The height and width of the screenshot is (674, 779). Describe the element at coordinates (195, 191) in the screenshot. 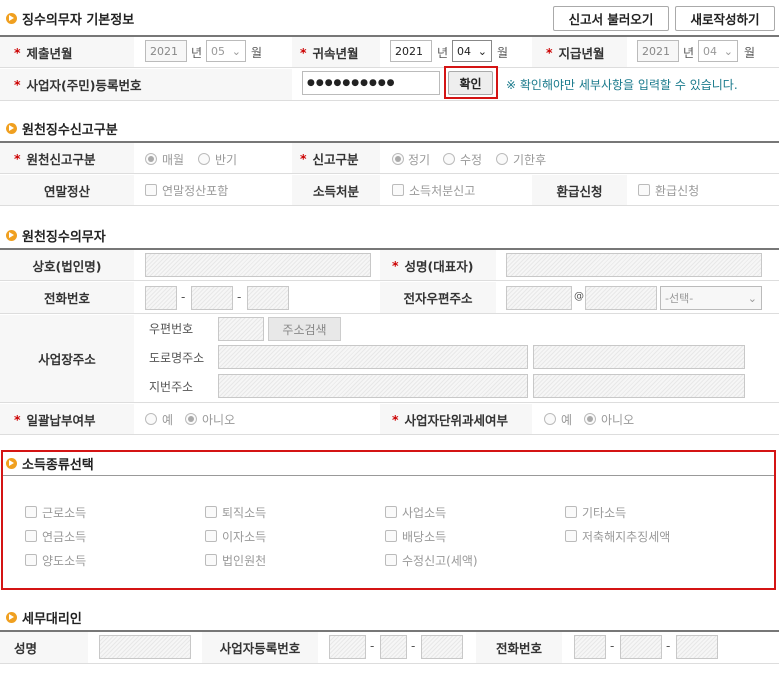

I see `yearend-checkbox-label: 연말정산포함` at that location.